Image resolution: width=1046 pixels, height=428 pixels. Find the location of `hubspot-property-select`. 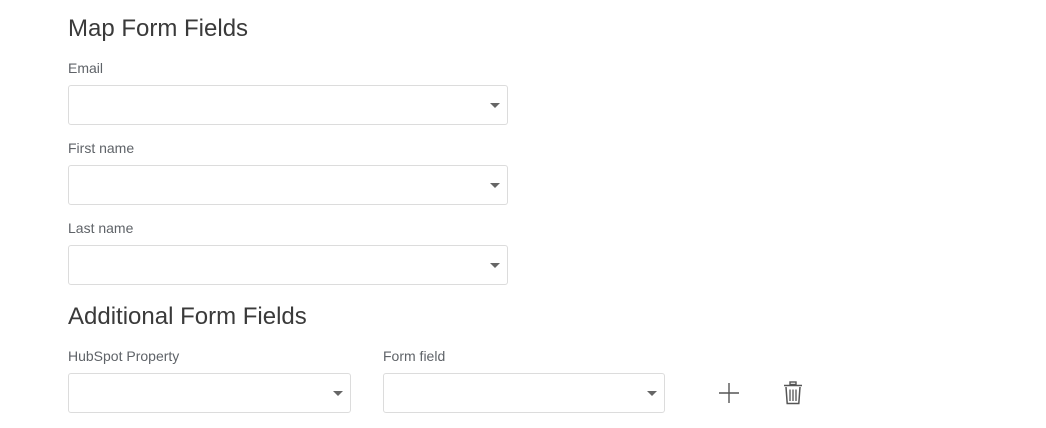

hubspot-property-select is located at coordinates (209, 393).